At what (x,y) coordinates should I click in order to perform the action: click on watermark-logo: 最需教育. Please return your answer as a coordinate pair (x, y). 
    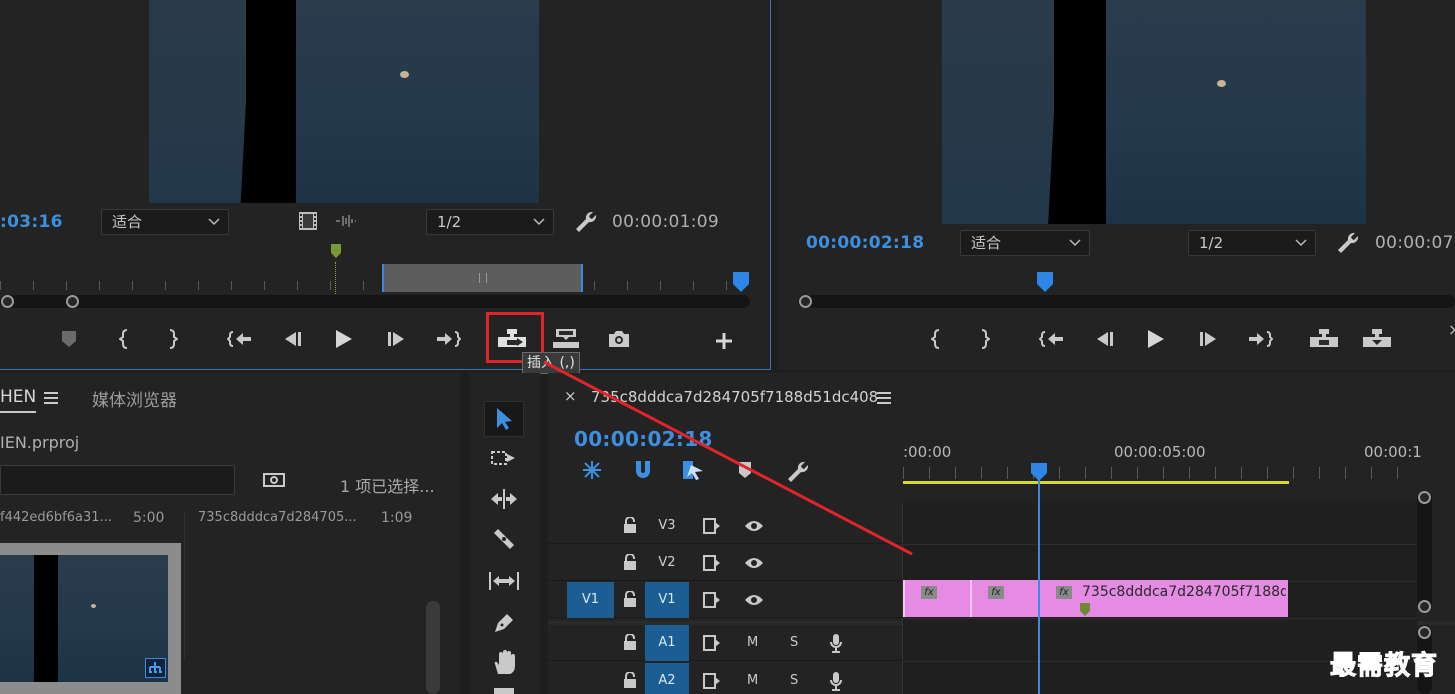
    Looking at the image, I should click on (1384, 666).